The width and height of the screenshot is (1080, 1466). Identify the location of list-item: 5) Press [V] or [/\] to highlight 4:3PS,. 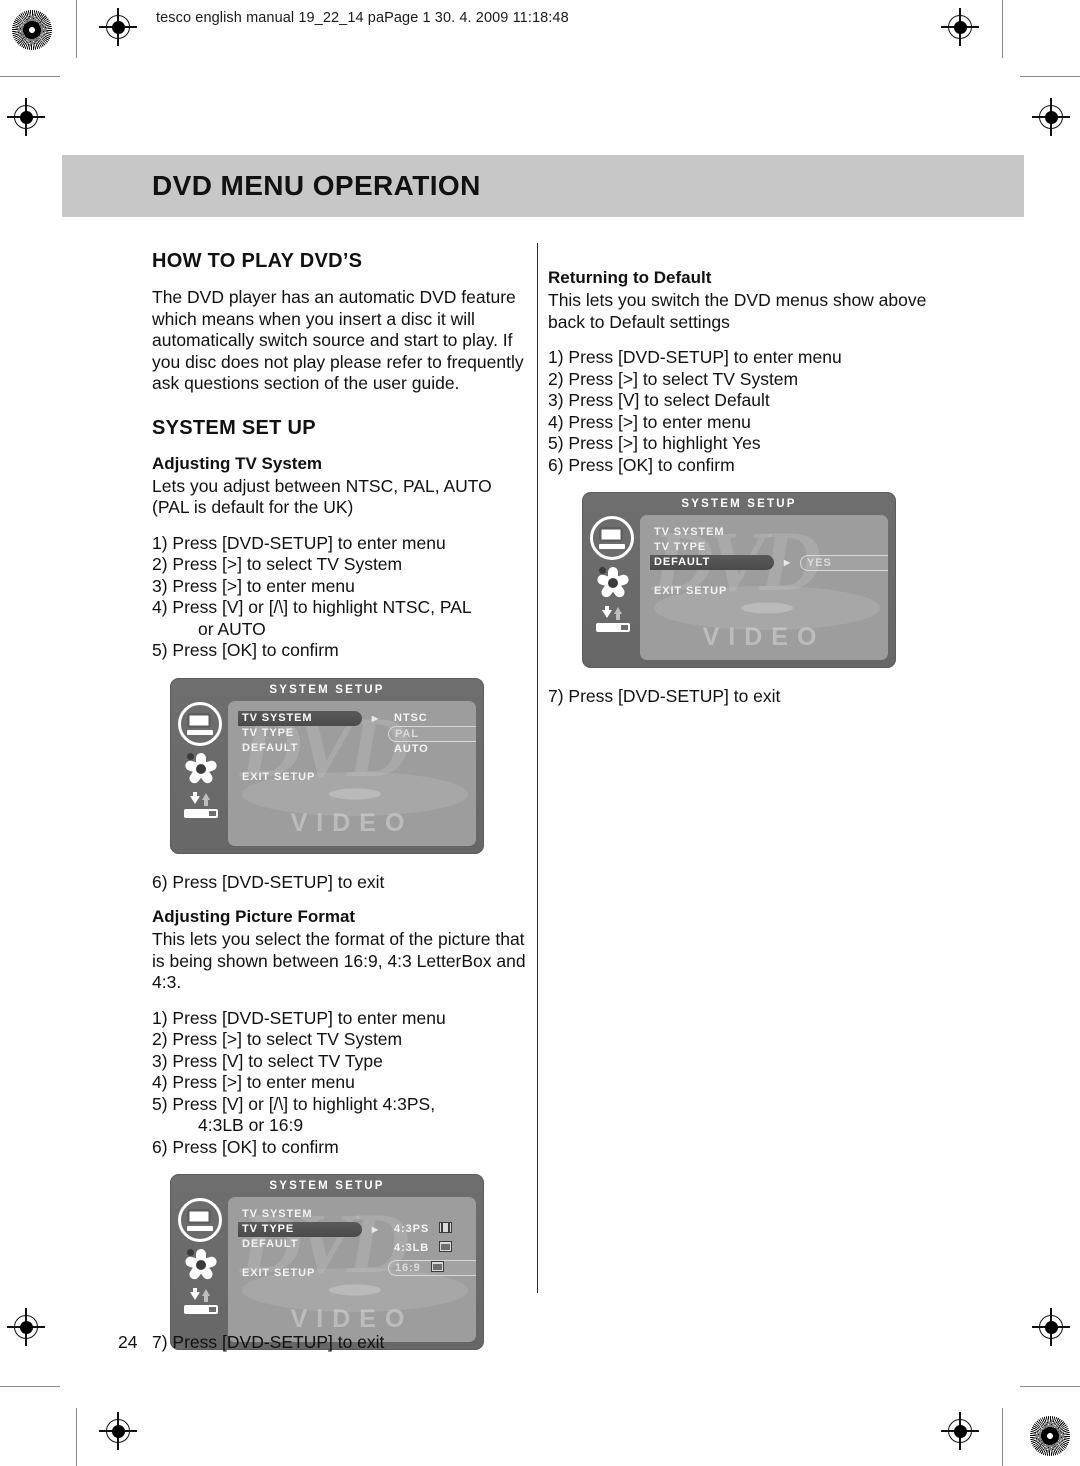
(294, 1103).